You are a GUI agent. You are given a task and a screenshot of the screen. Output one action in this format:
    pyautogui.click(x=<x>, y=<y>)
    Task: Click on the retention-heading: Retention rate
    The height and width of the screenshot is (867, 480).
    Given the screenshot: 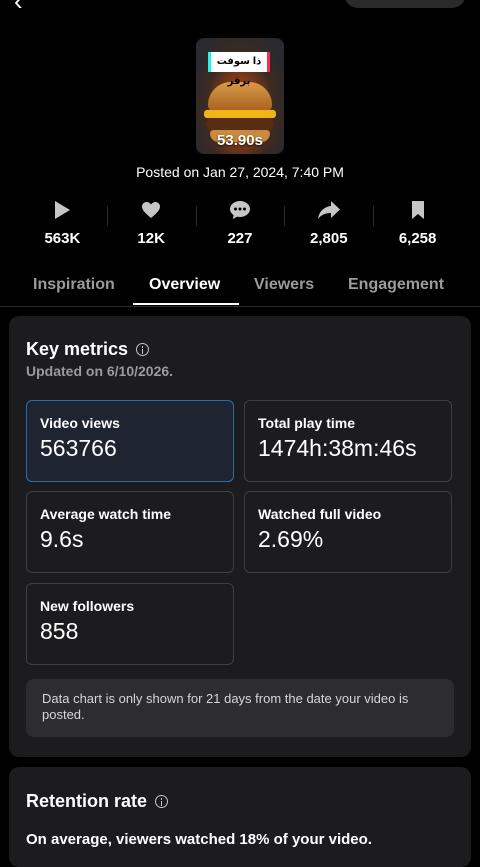 What is the action you would take?
    pyautogui.click(x=97, y=801)
    